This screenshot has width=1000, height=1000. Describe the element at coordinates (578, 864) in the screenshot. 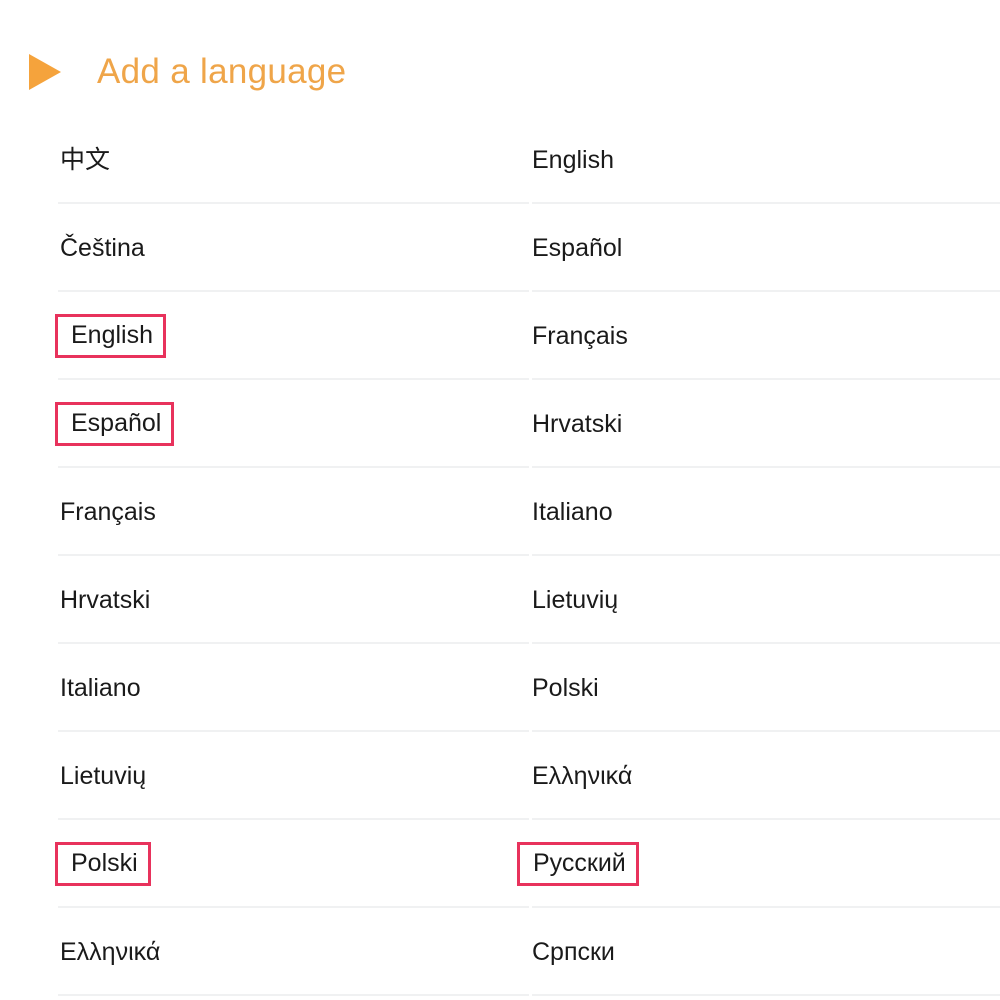

I see `language-option-highlighted: Русский` at that location.